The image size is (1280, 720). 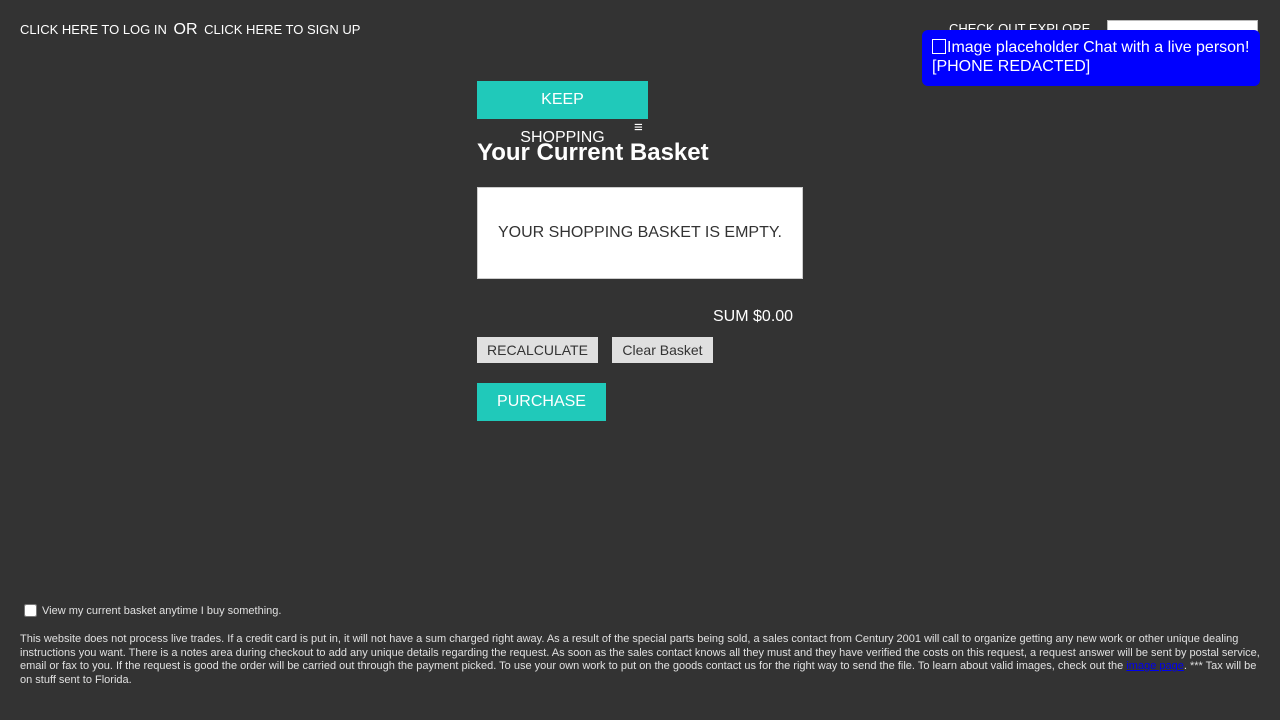 I want to click on clear-basket-button: Clear Basket, so click(x=662, y=350).